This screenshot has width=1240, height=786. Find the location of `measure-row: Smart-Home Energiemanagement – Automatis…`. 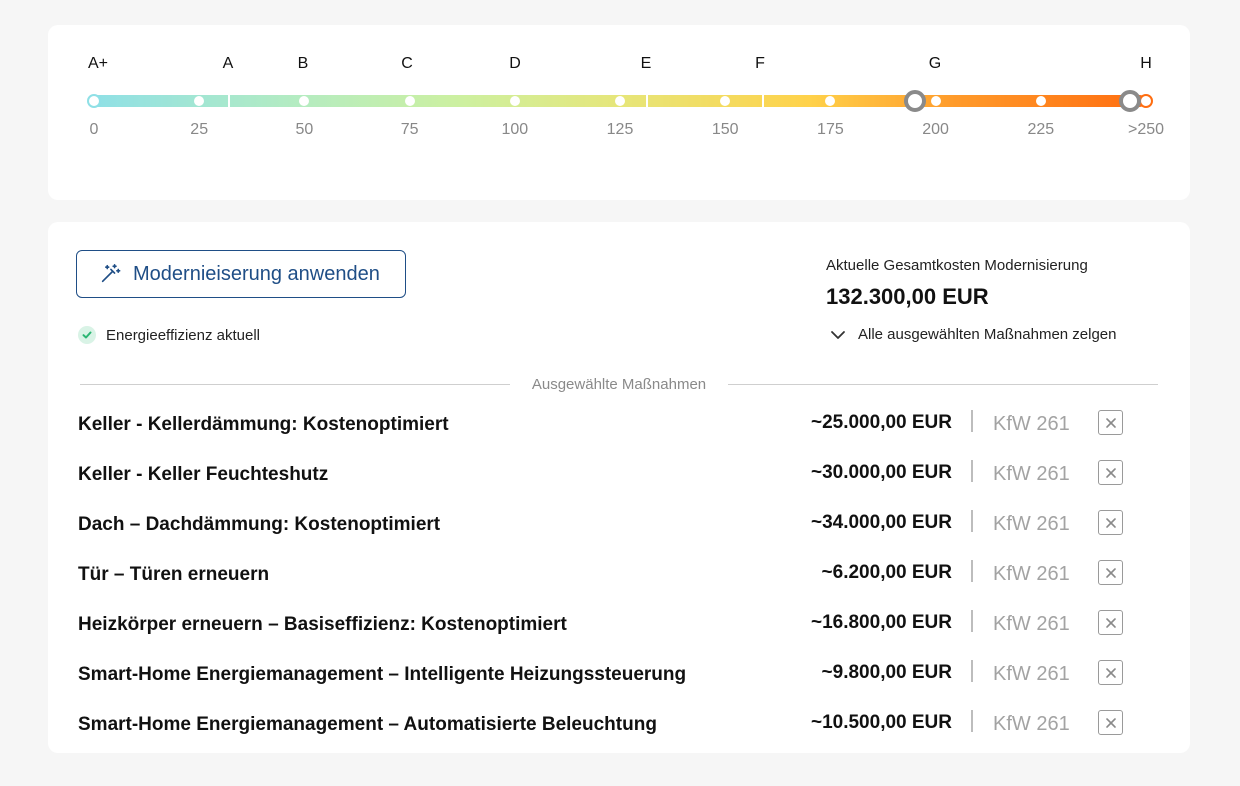

measure-row: Smart-Home Energiemanagement – Automatis… is located at coordinates (618, 737).